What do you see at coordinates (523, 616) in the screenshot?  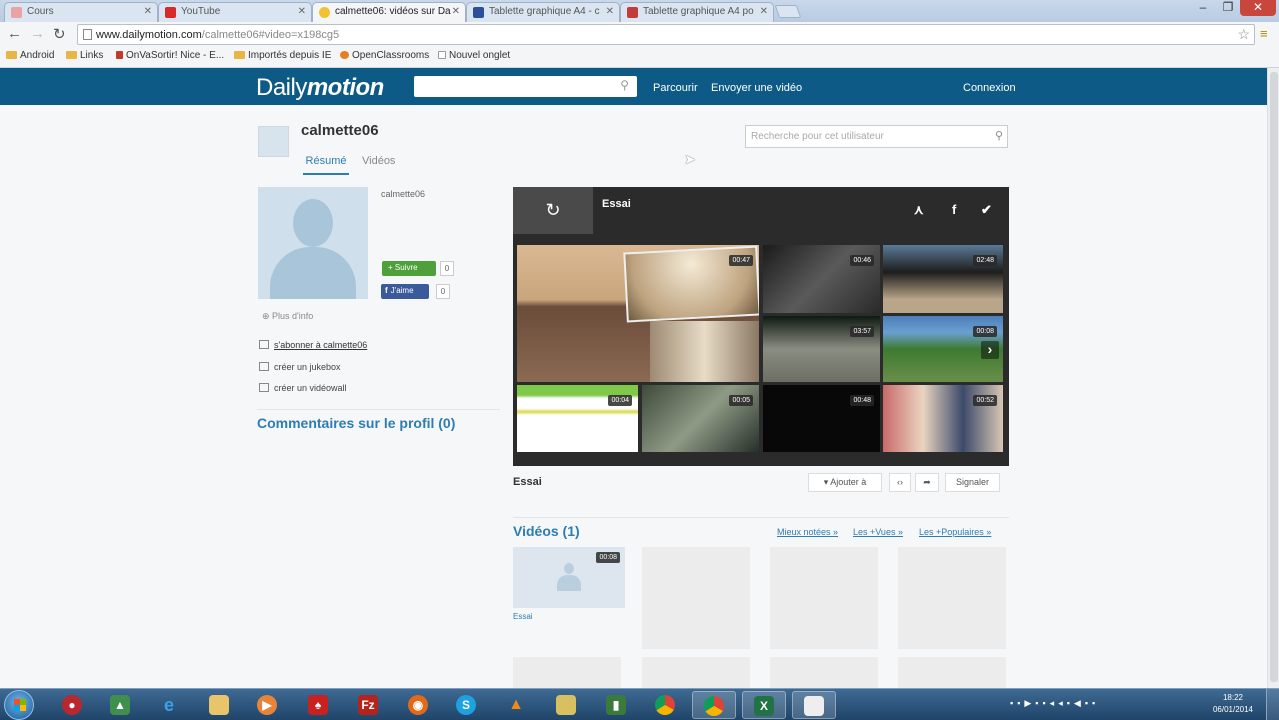 I see `video-card-title: Essai` at bounding box center [523, 616].